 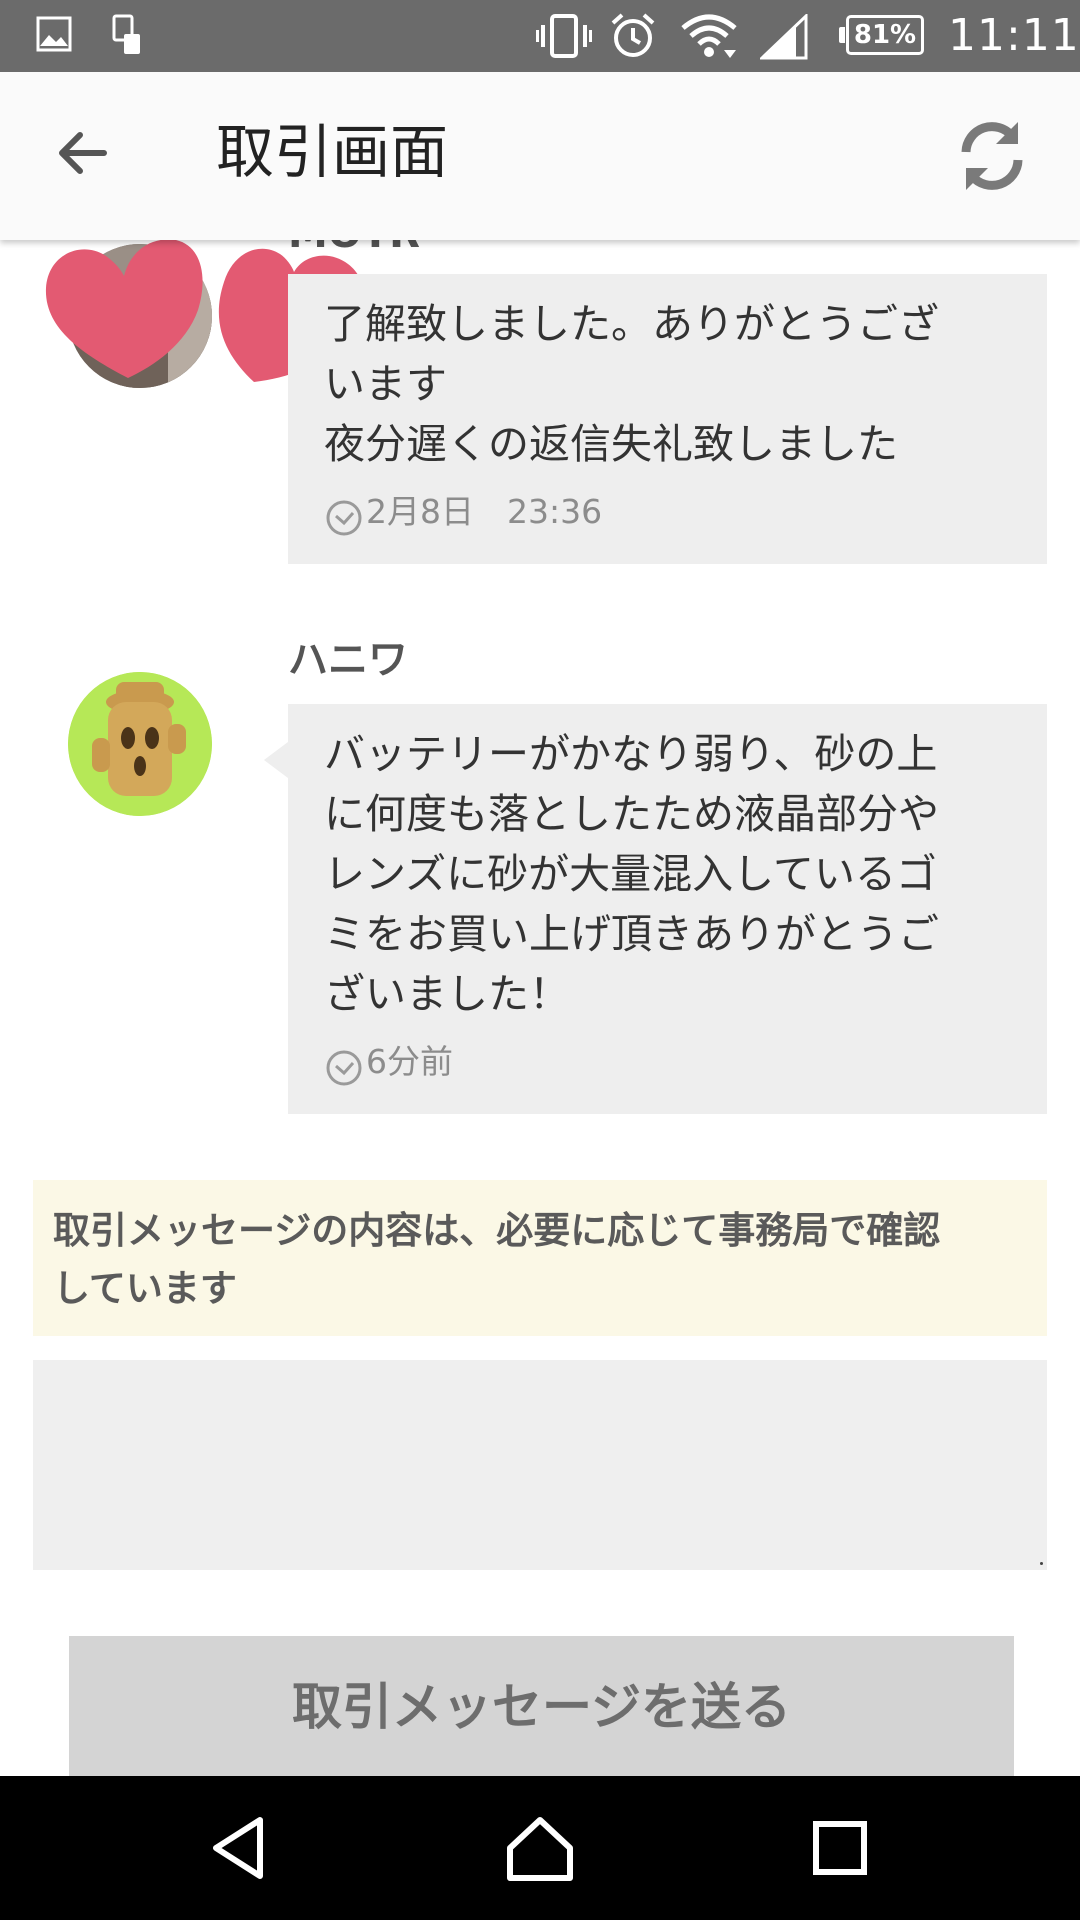 I want to click on message-input, so click(x=540, y=1465).